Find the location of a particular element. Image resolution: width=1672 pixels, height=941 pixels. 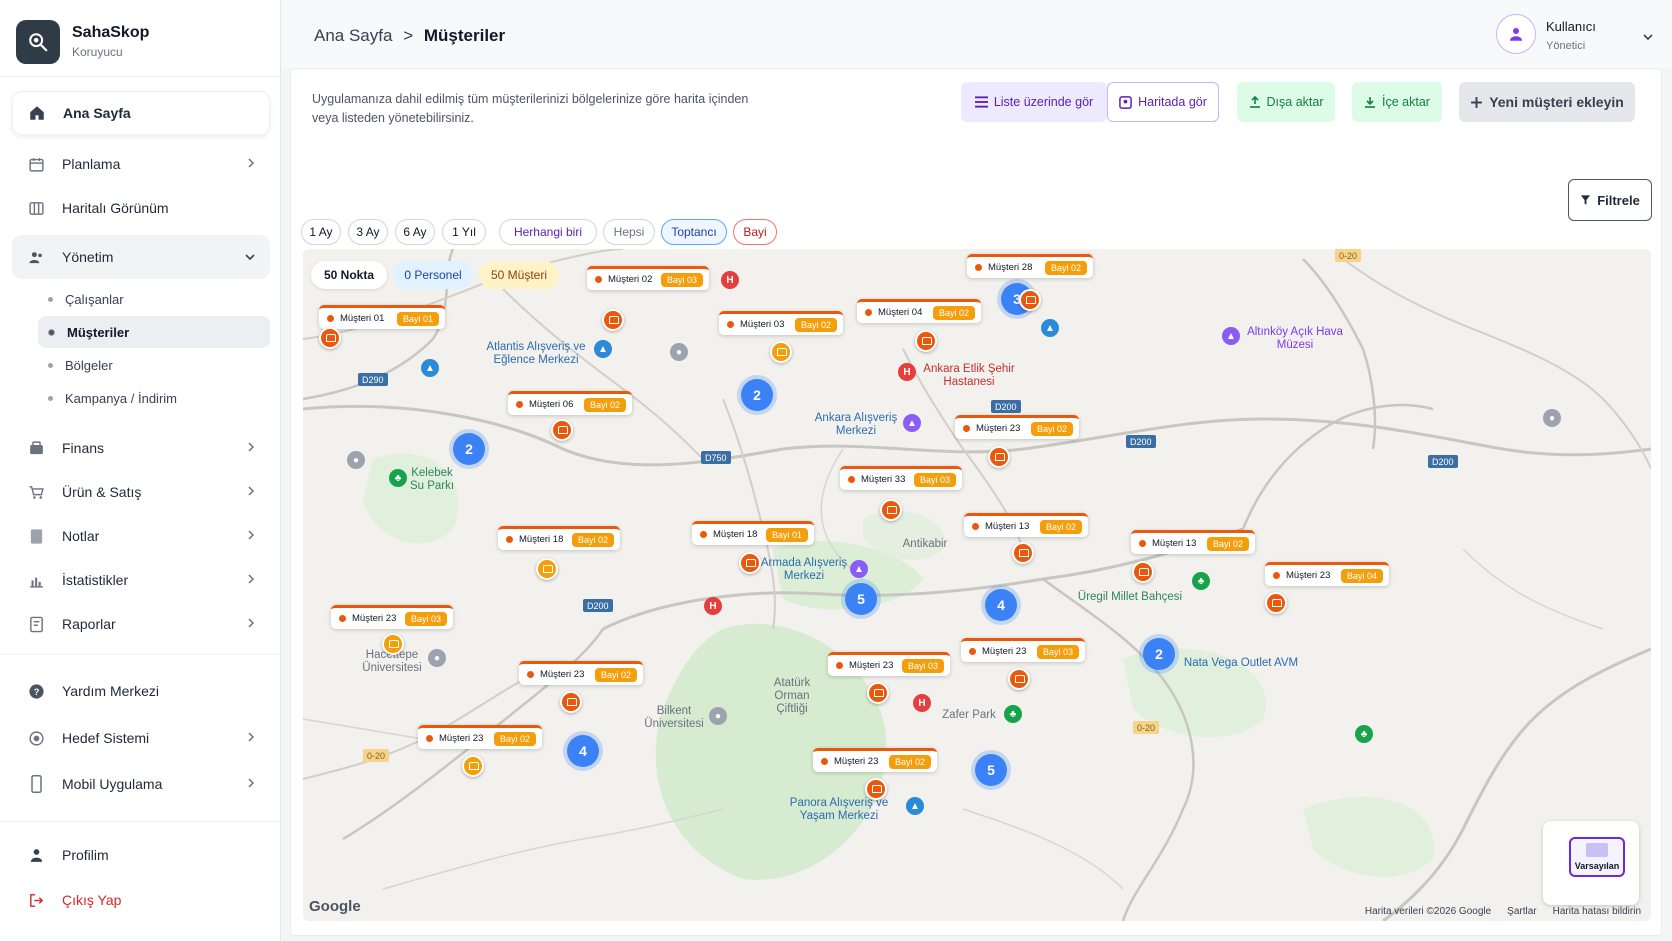

map-type-default-button: Varsayılan is located at coordinates (1597, 857).